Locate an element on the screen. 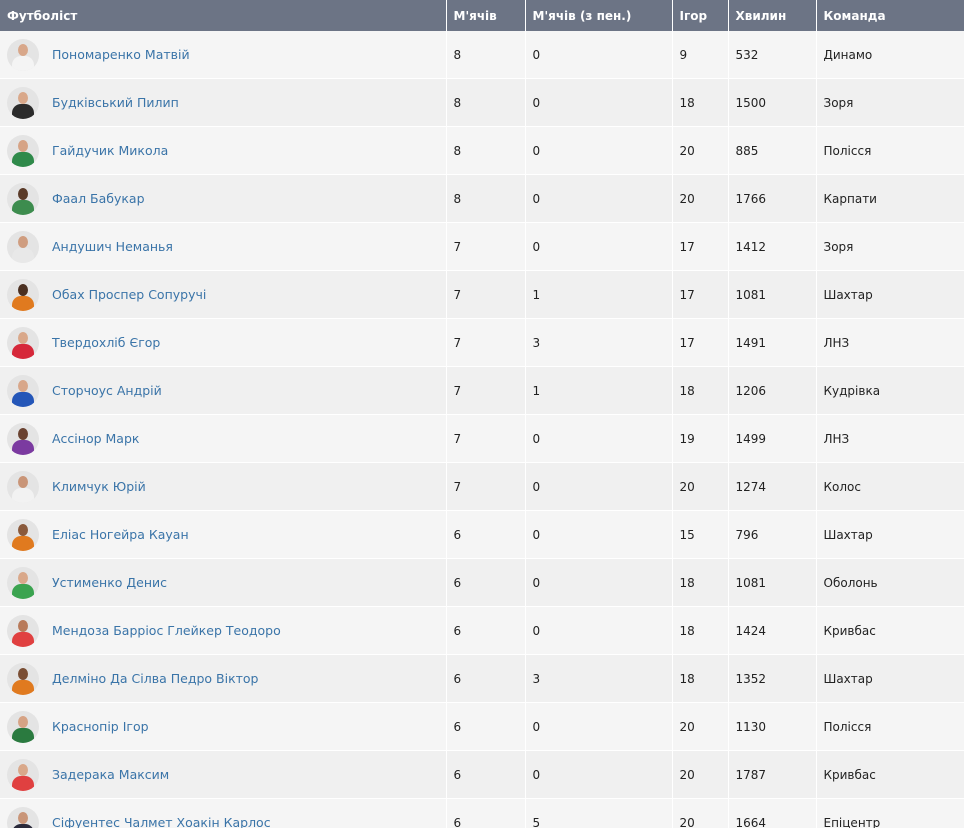 This screenshot has width=965, height=828. player-name-link: Задерака Максим is located at coordinates (110, 774).